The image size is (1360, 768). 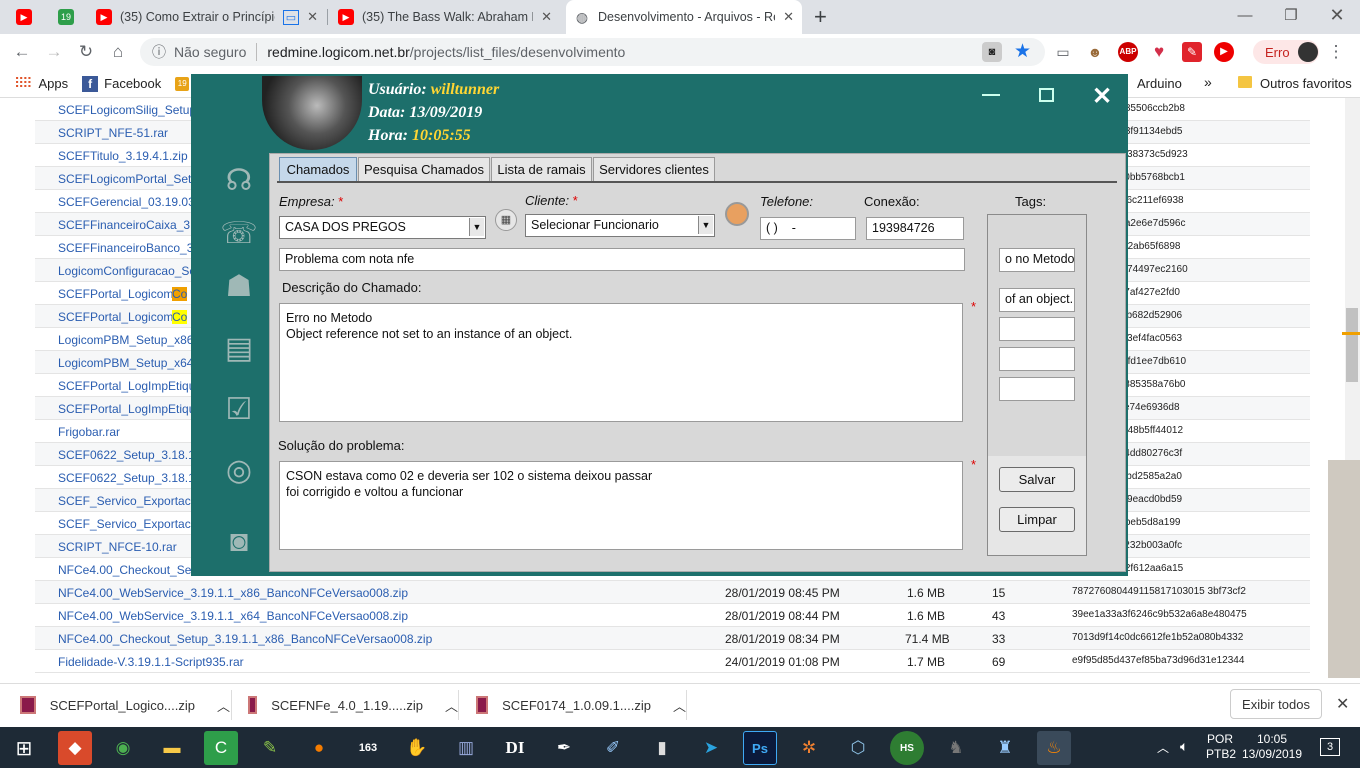 I want to click on tag-input-1: o no Metodo, so click(x=1037, y=260).